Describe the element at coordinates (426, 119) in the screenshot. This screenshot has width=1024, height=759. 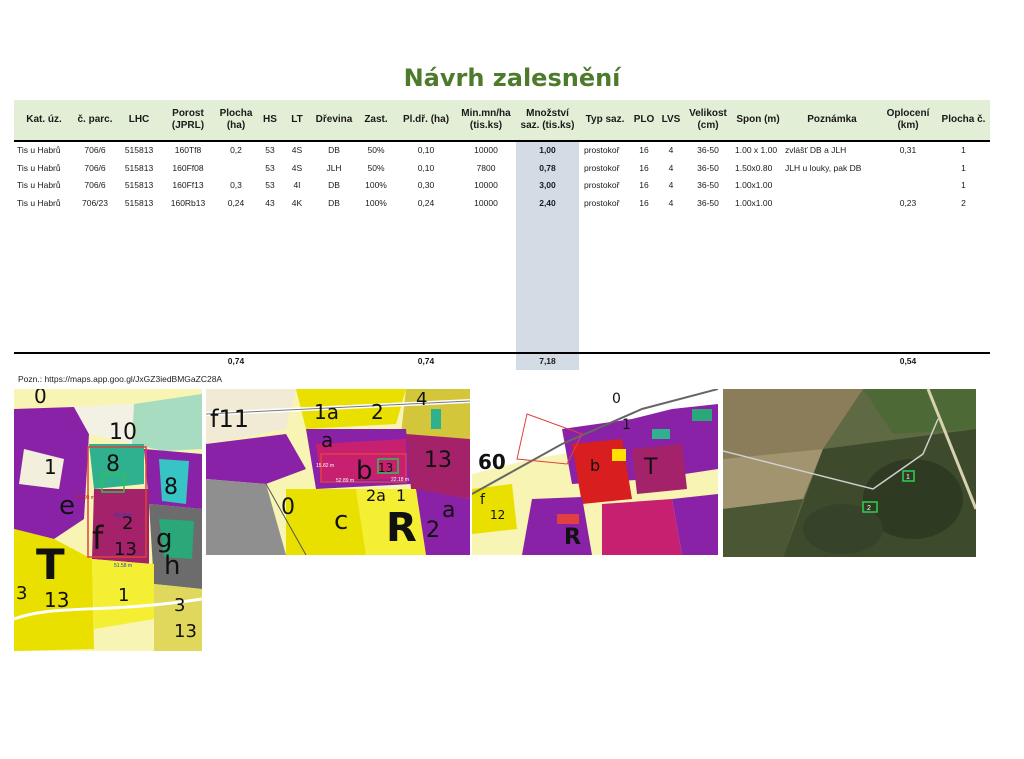
I see `column-header: Pl.dř. (ha)` at that location.